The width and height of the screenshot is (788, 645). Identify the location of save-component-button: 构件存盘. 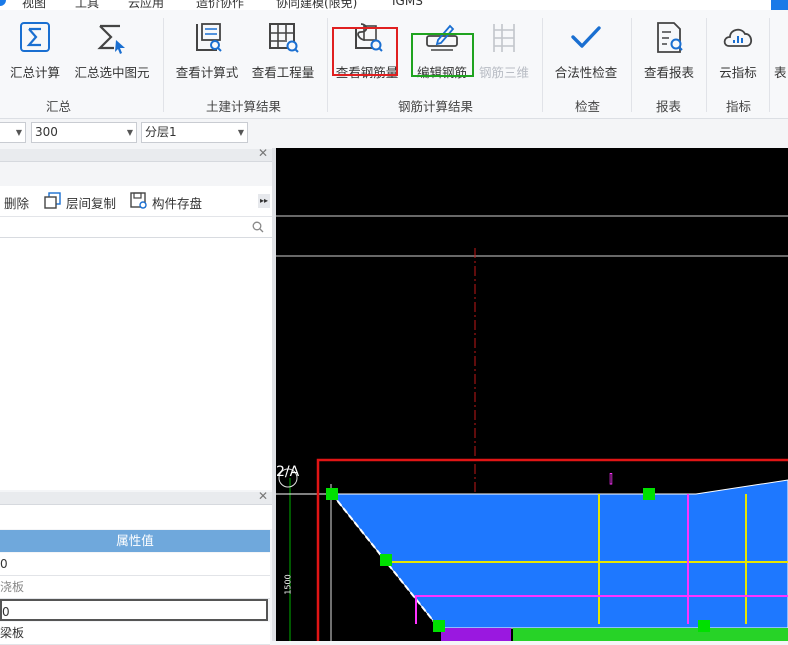
(177, 202).